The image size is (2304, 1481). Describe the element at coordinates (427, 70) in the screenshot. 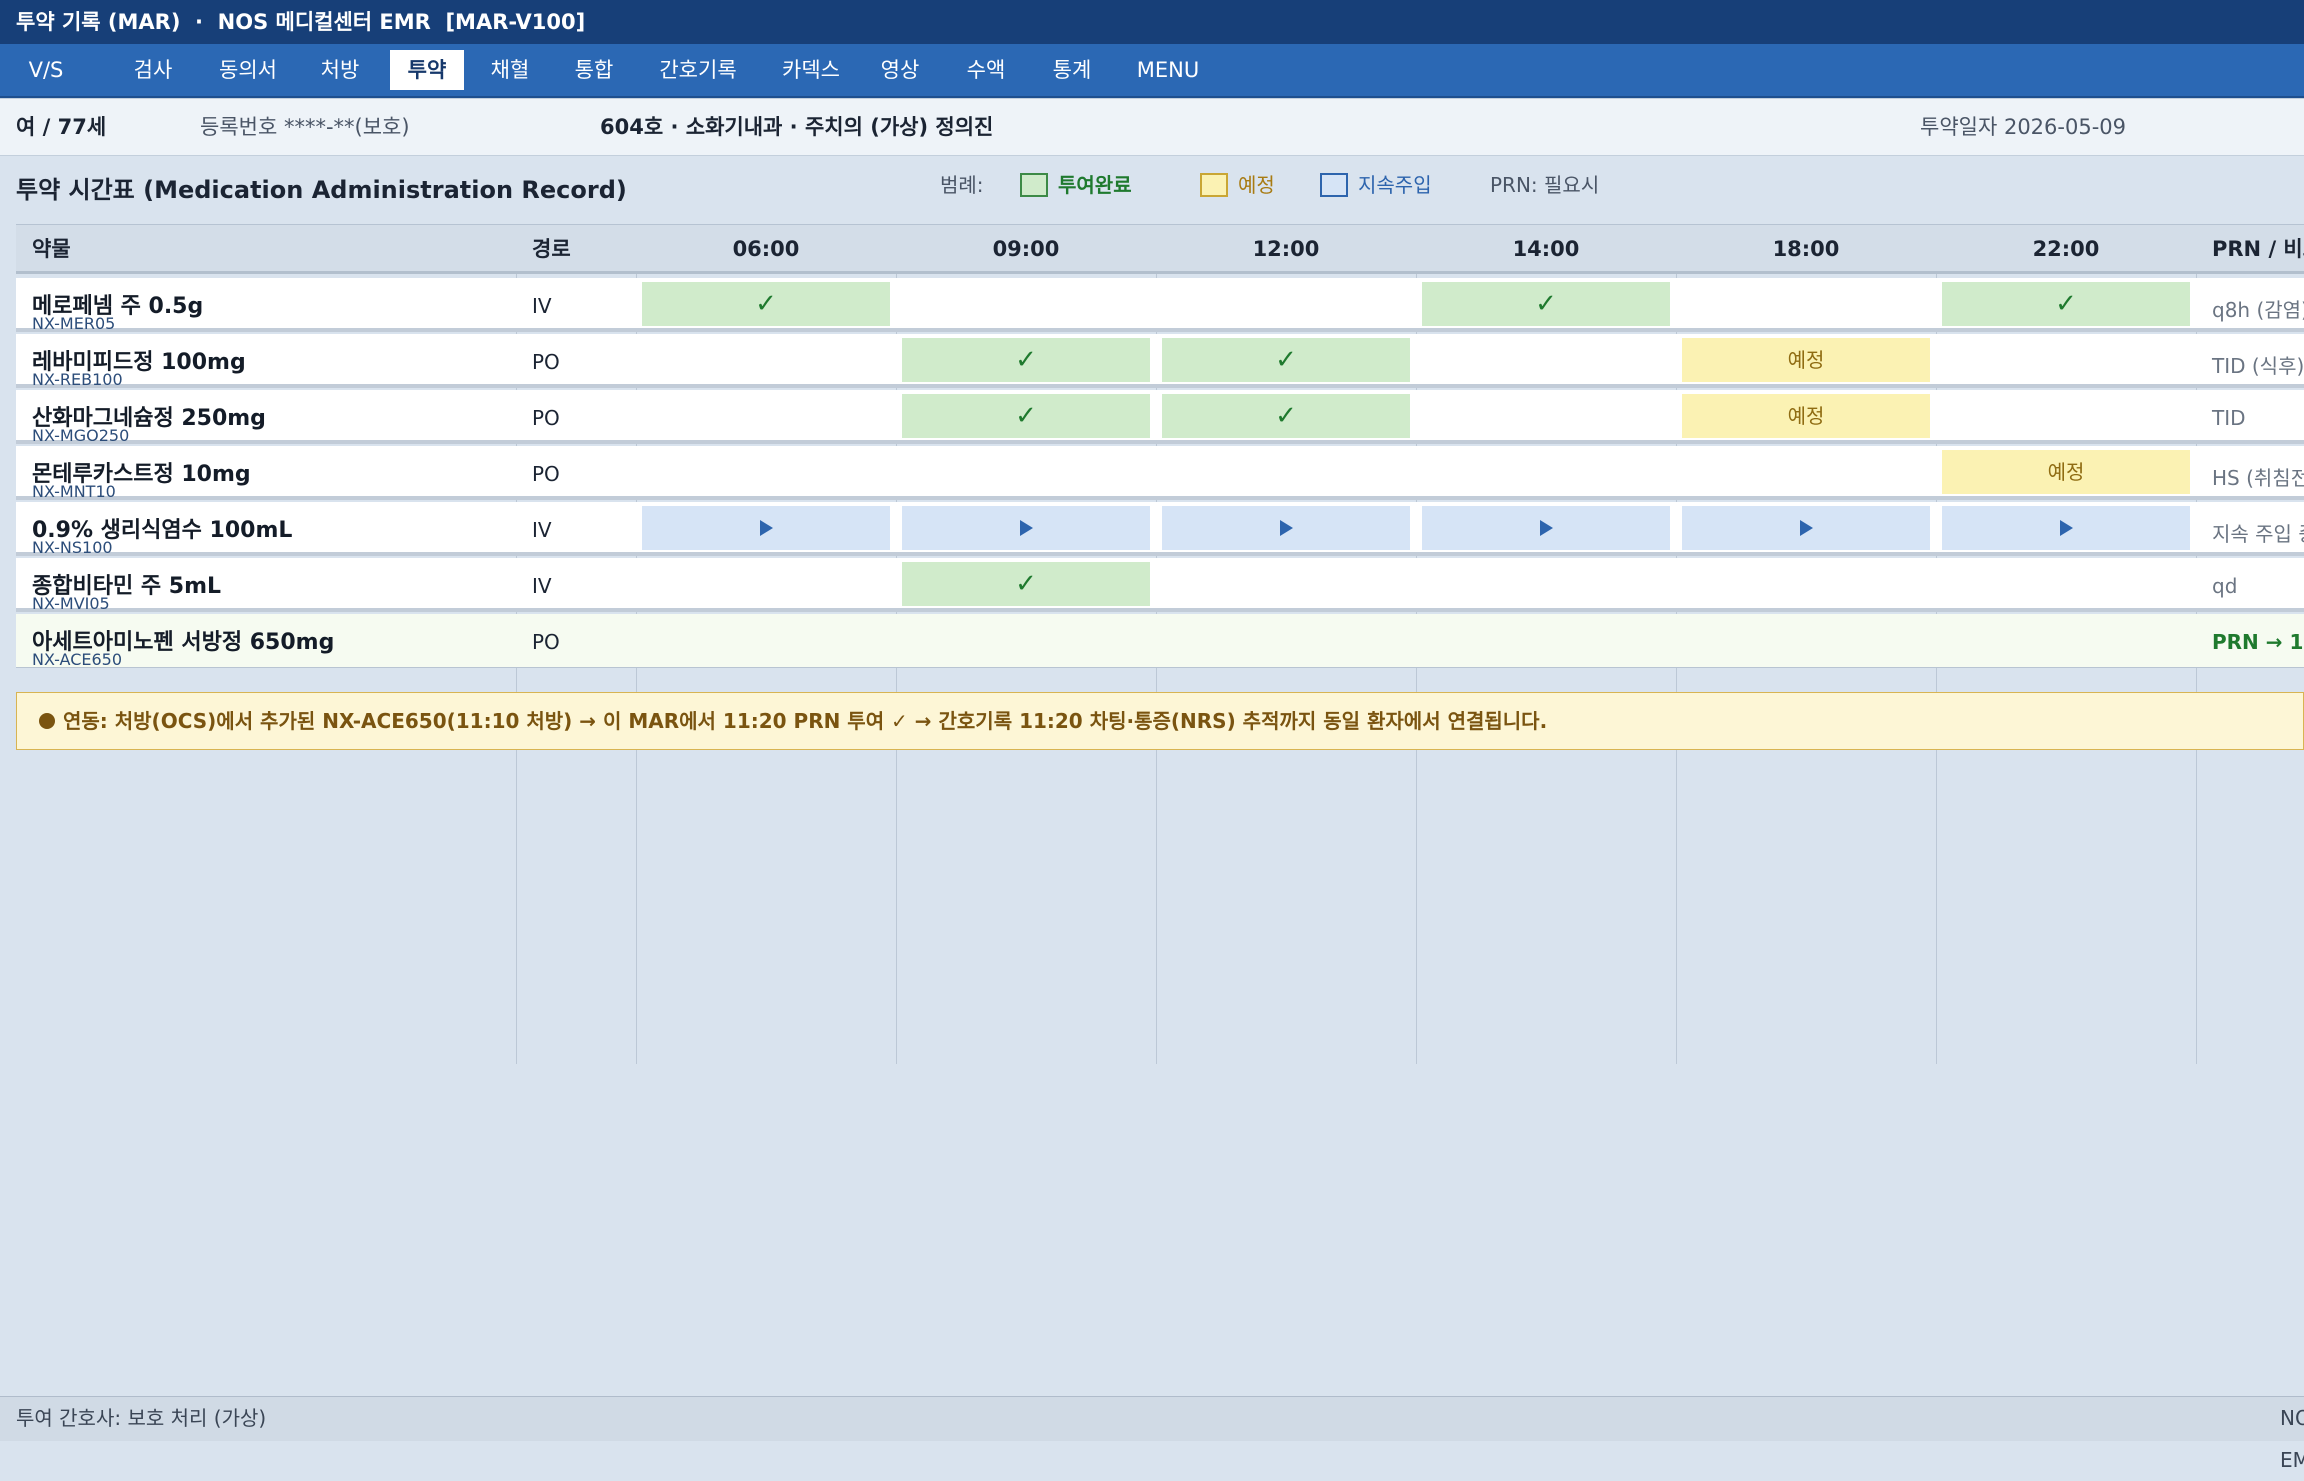

I see `menu-mar: 투약` at that location.